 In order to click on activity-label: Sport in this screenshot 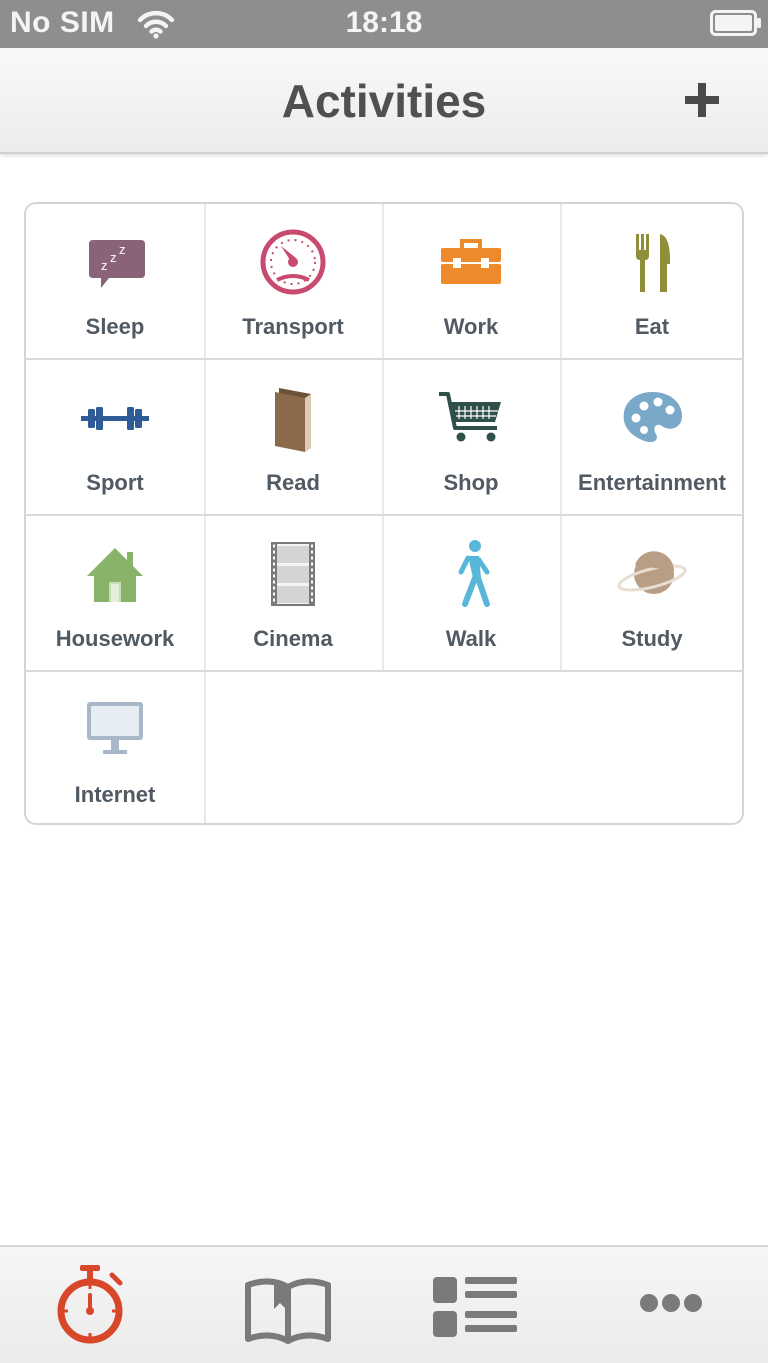, I will do `click(115, 482)`.